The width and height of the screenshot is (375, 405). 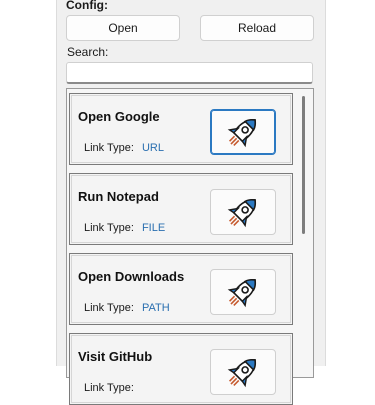 What do you see at coordinates (181, 289) in the screenshot?
I see `link-card: Open Downloads Link Type: PATH` at bounding box center [181, 289].